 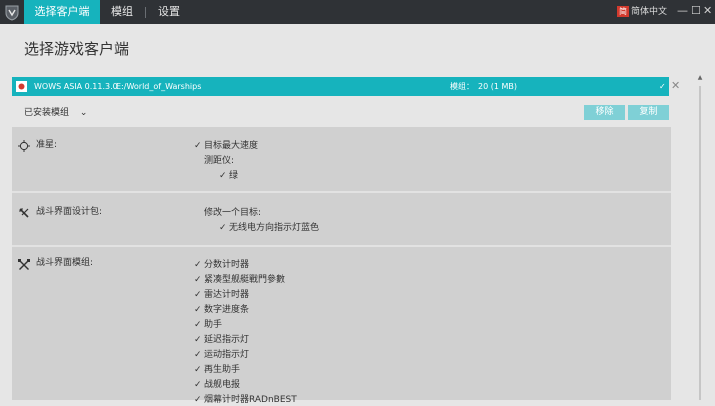 I want to click on installed-mods-dropdown: 已安装模组 ⌄, so click(x=55, y=113).